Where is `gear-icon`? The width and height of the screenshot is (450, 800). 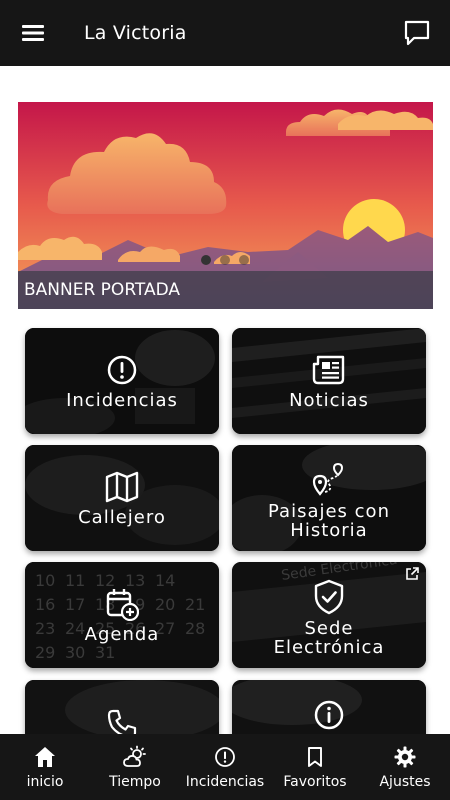 gear-icon is located at coordinates (405, 757).